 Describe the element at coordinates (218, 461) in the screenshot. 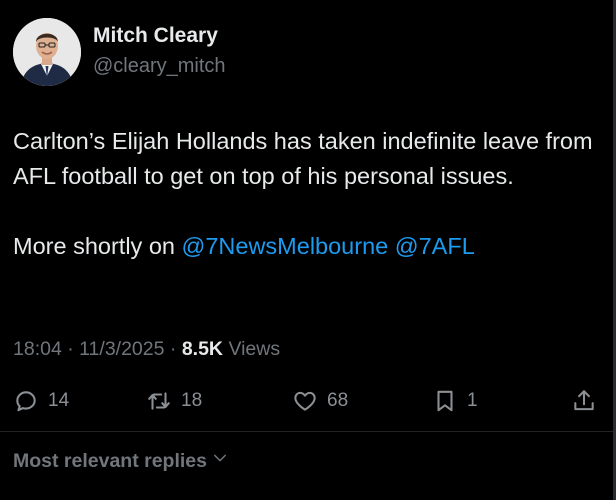

I see `chevron-down-icon` at that location.